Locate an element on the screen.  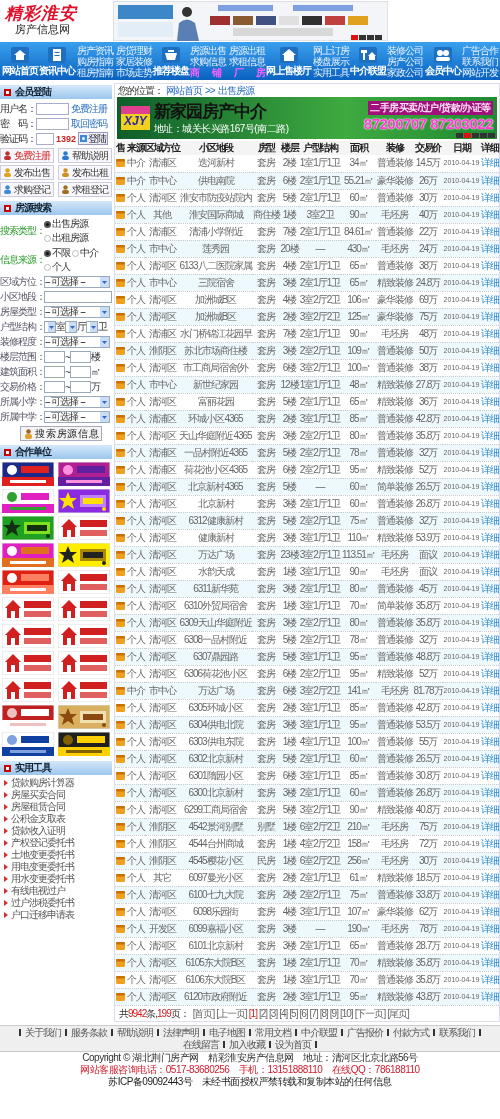
nav-sublink: 房贷理财 is located at coordinates (133, 50).